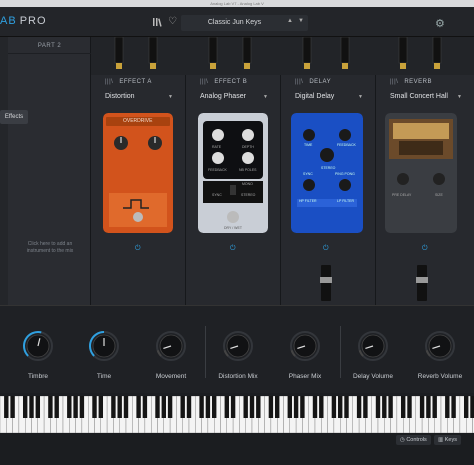  I want to click on effect-b-selector: Analog Phaser, so click(223, 96).